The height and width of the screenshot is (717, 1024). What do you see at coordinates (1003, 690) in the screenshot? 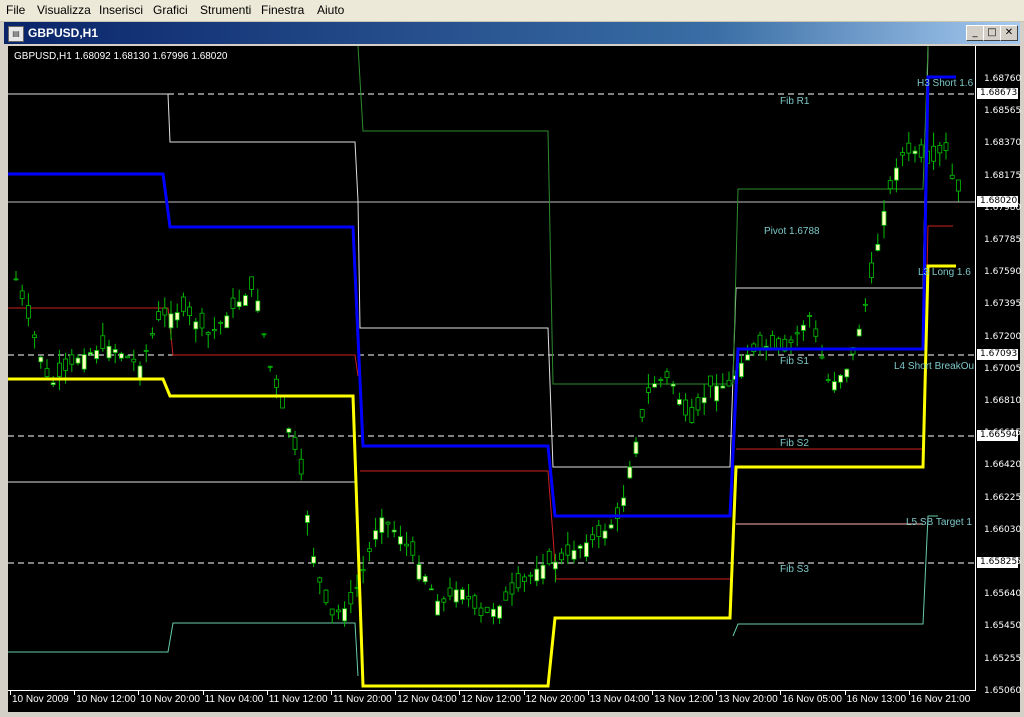
I see `price-axis-label: 1.65060` at bounding box center [1003, 690].